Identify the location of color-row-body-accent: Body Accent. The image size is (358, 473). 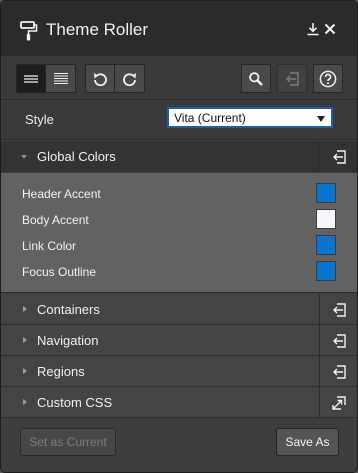
(179, 220).